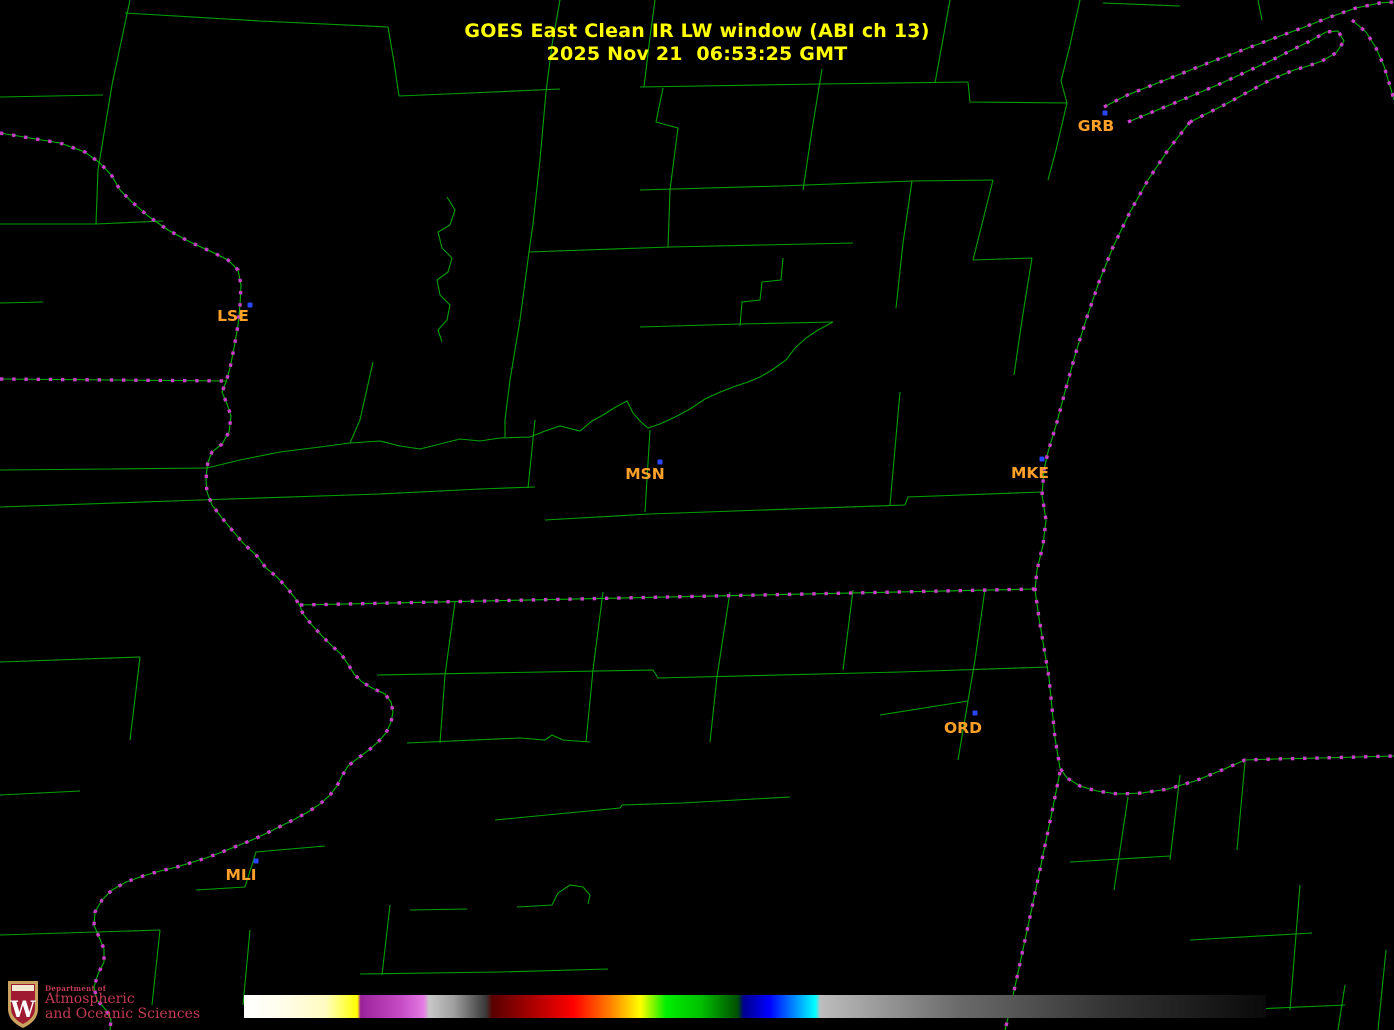 This screenshot has width=1394, height=1030. What do you see at coordinates (114, 380) in the screenshot?
I see `state-border-line` at bounding box center [114, 380].